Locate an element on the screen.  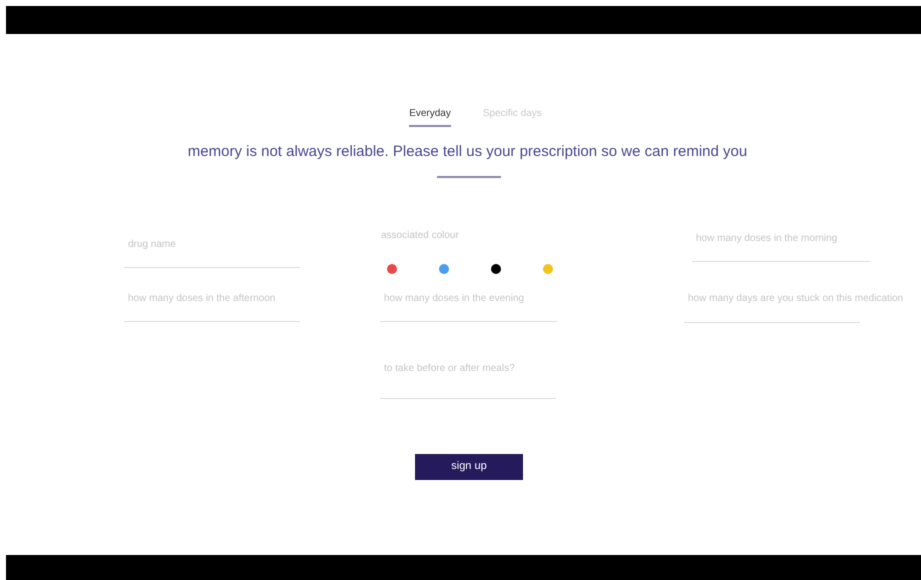
colour-label: associated colour is located at coordinates (420, 235).